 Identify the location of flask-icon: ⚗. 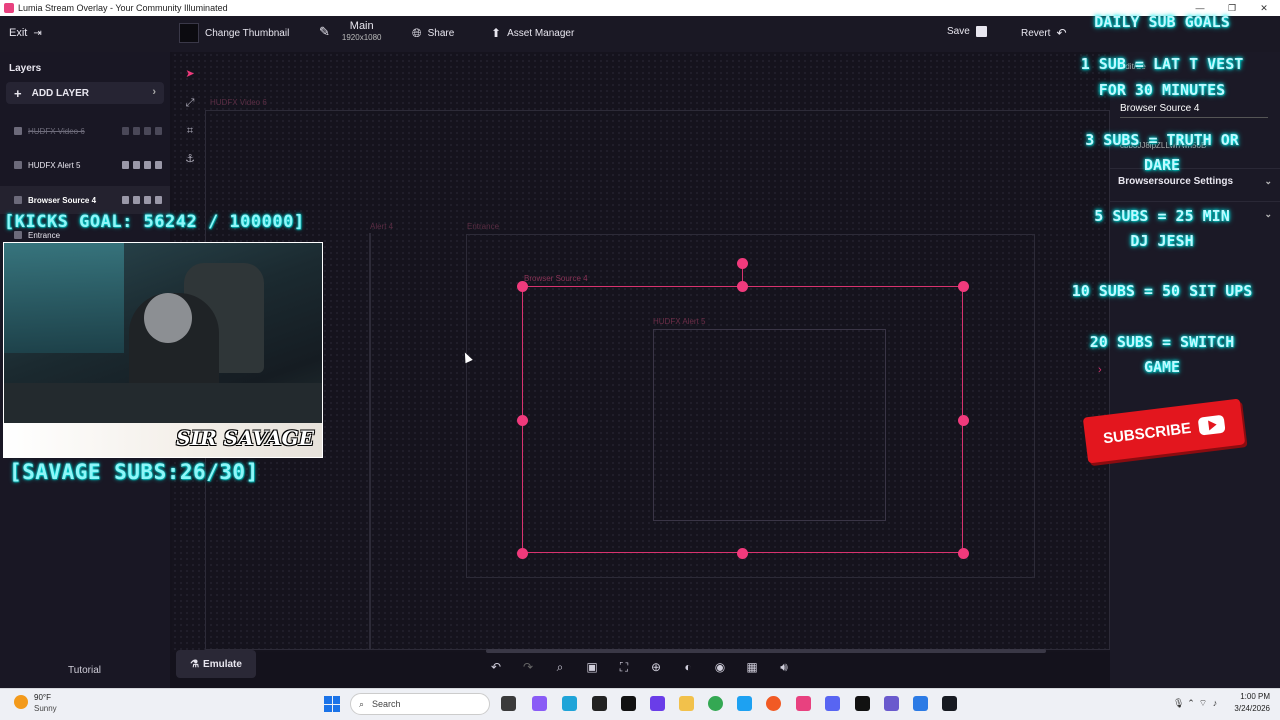
(195, 664).